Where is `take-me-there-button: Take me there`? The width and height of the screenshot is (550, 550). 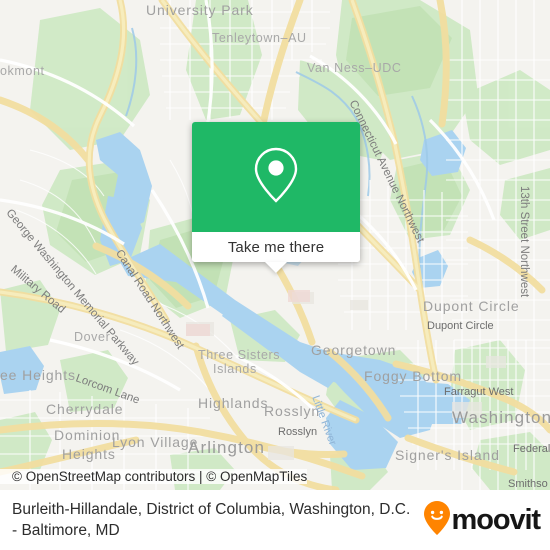
take-me-there-button: Take me there is located at coordinates (276, 247).